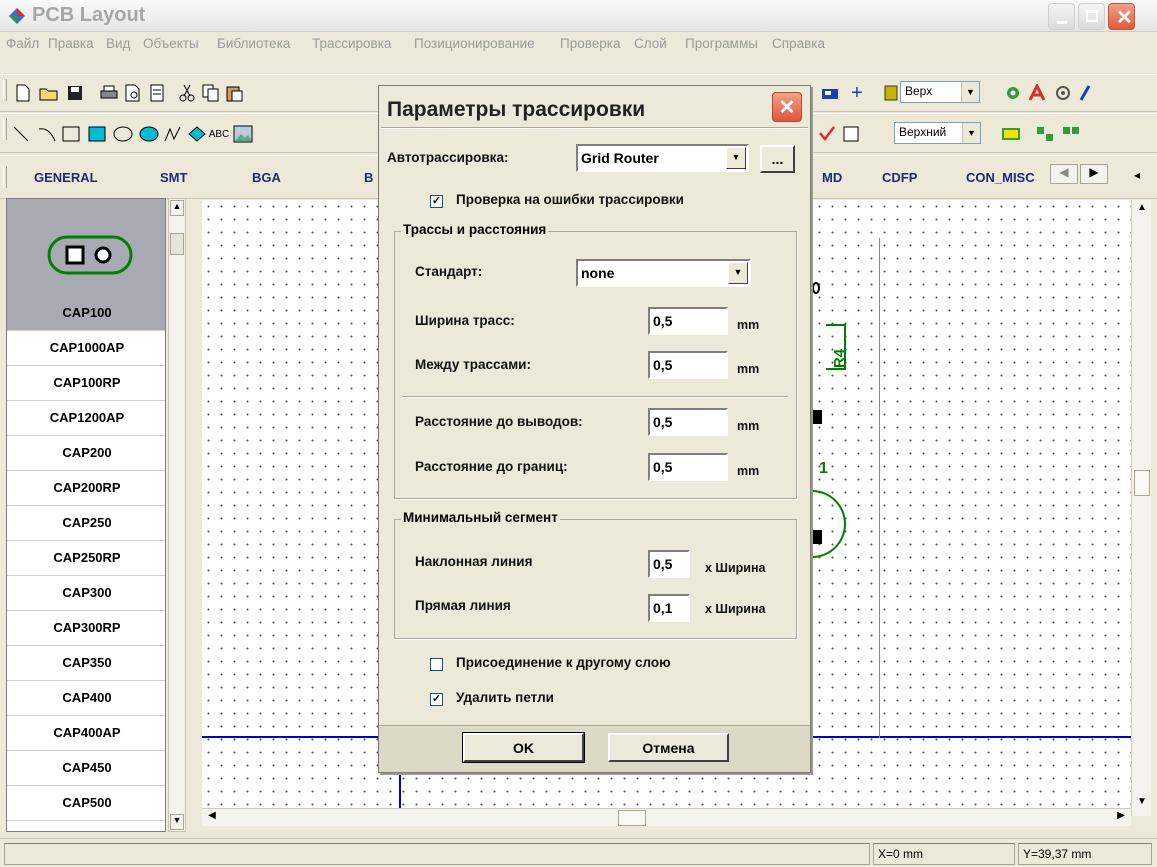  What do you see at coordinates (937, 133) in the screenshot?
I see `layer-select-2: Верхний ▼` at bounding box center [937, 133].